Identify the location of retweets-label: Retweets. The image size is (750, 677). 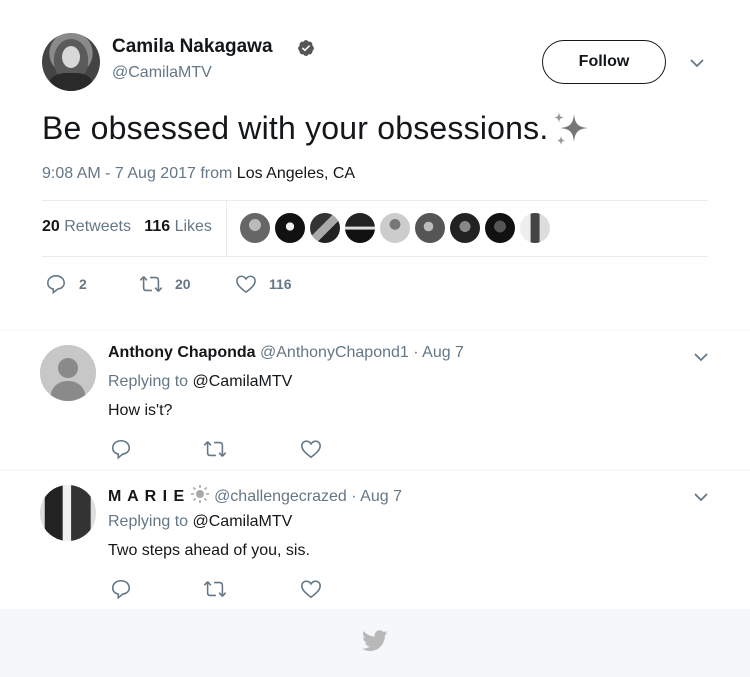
(97, 226).